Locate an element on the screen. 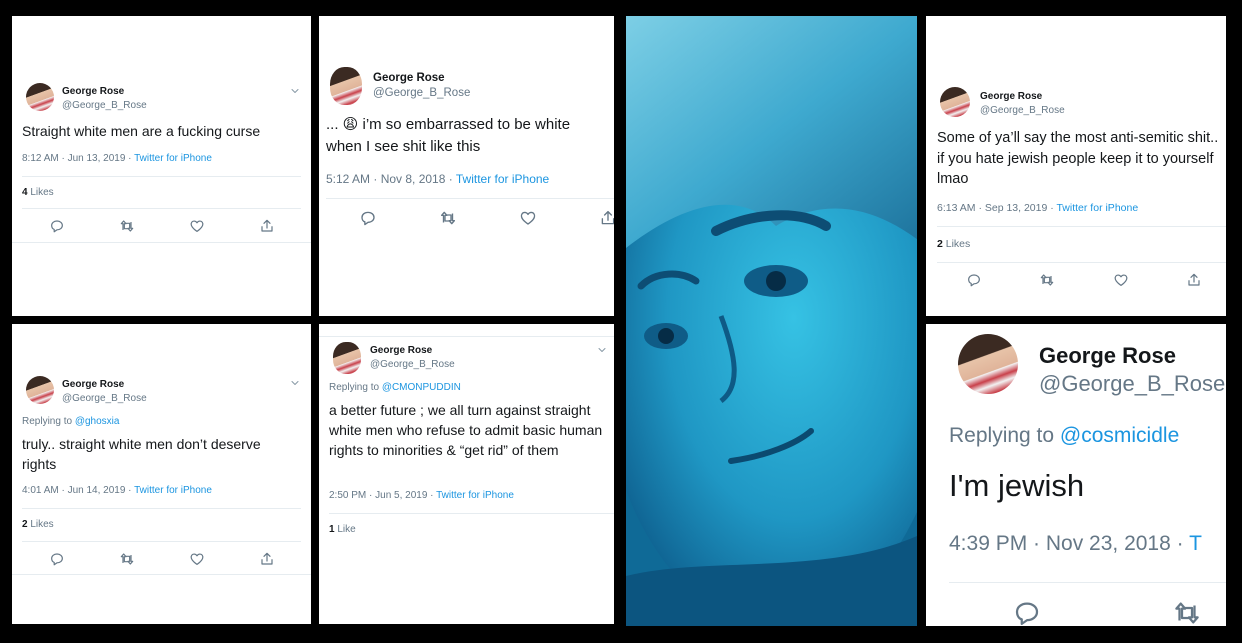  mention-link: @cosmicidle is located at coordinates (1119, 435).